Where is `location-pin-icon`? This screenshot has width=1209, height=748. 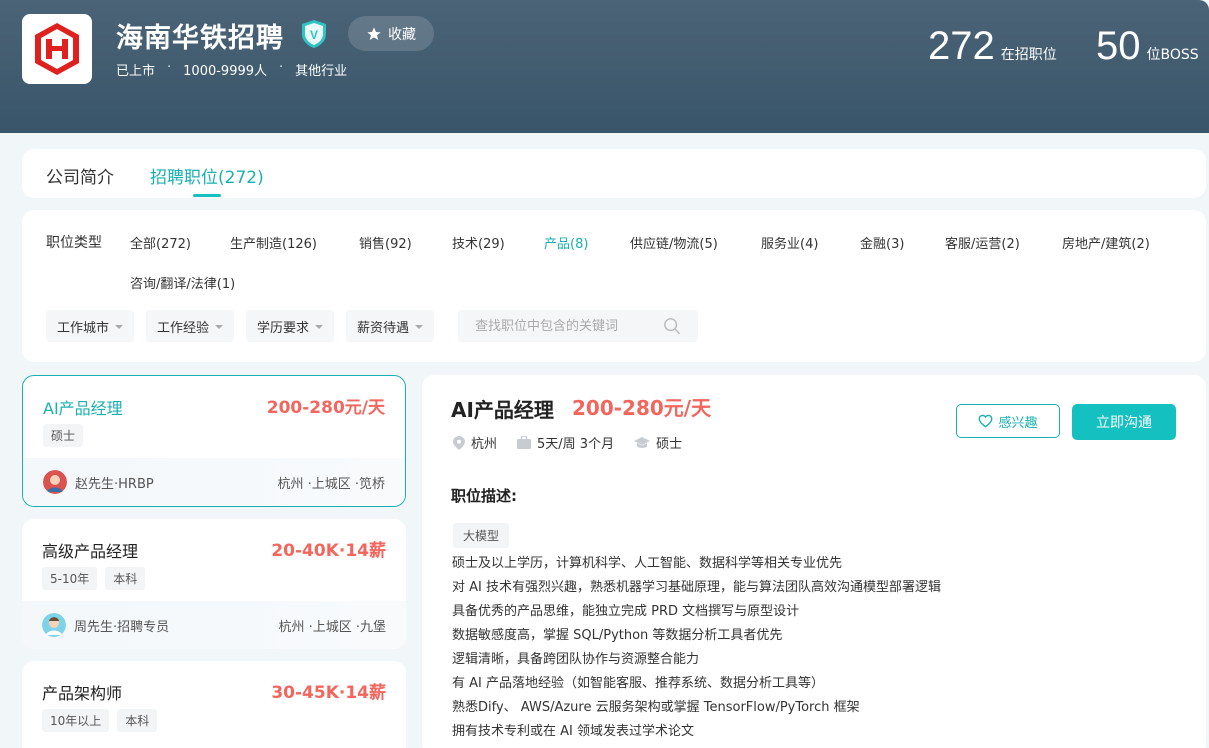 location-pin-icon is located at coordinates (459, 442).